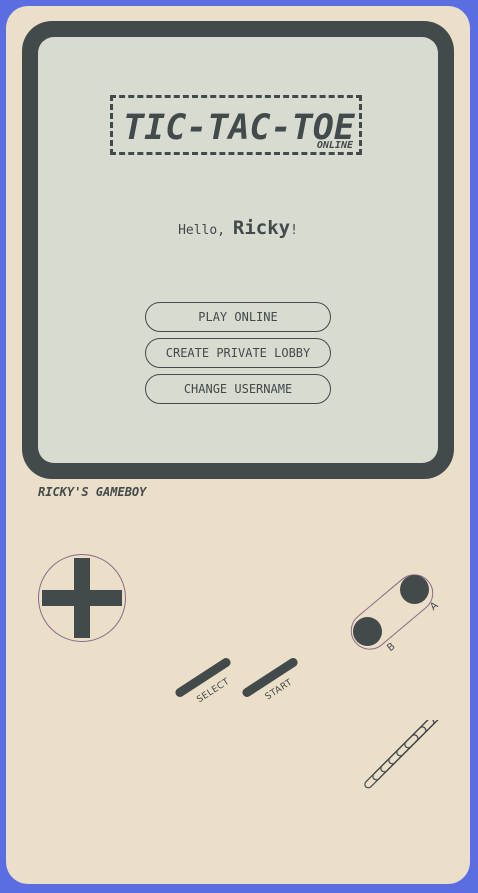 The image size is (478, 893). I want to click on play-online-button: PLAY ONLINE, so click(238, 317).